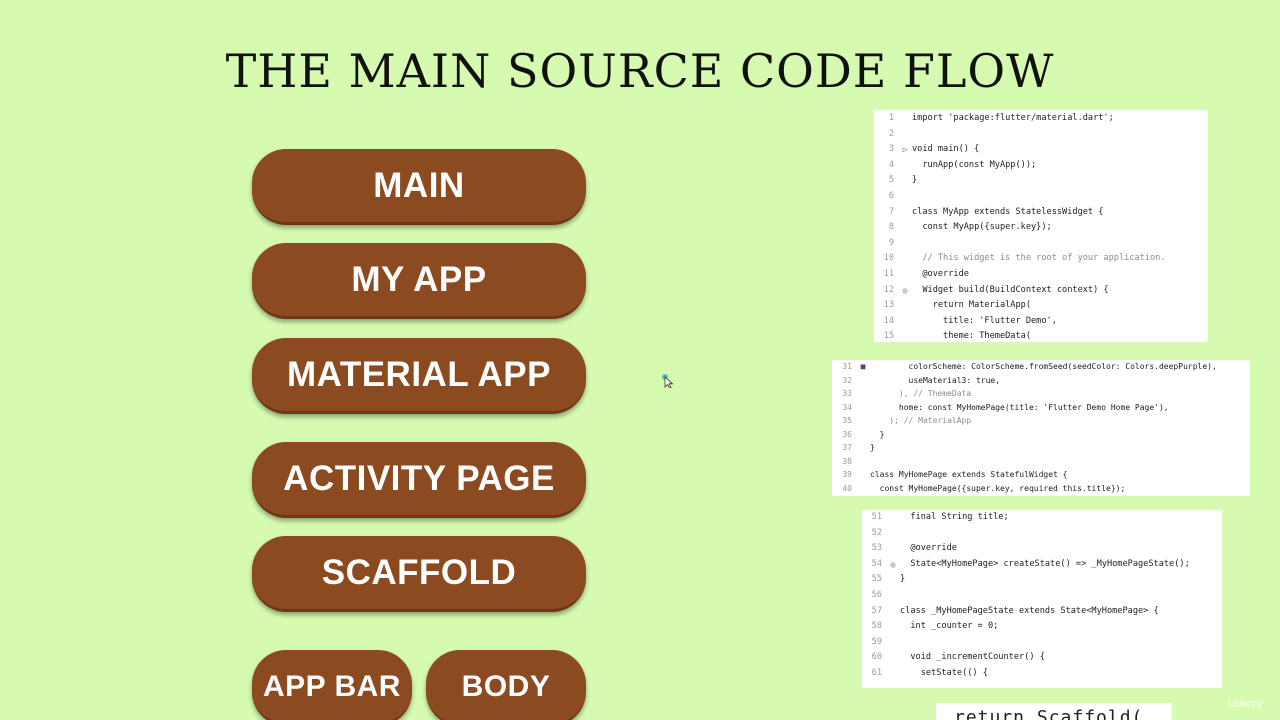 The width and height of the screenshot is (1280, 720). Describe the element at coordinates (1042, 518) in the screenshot. I see `code-line: 51 final String title;` at that location.